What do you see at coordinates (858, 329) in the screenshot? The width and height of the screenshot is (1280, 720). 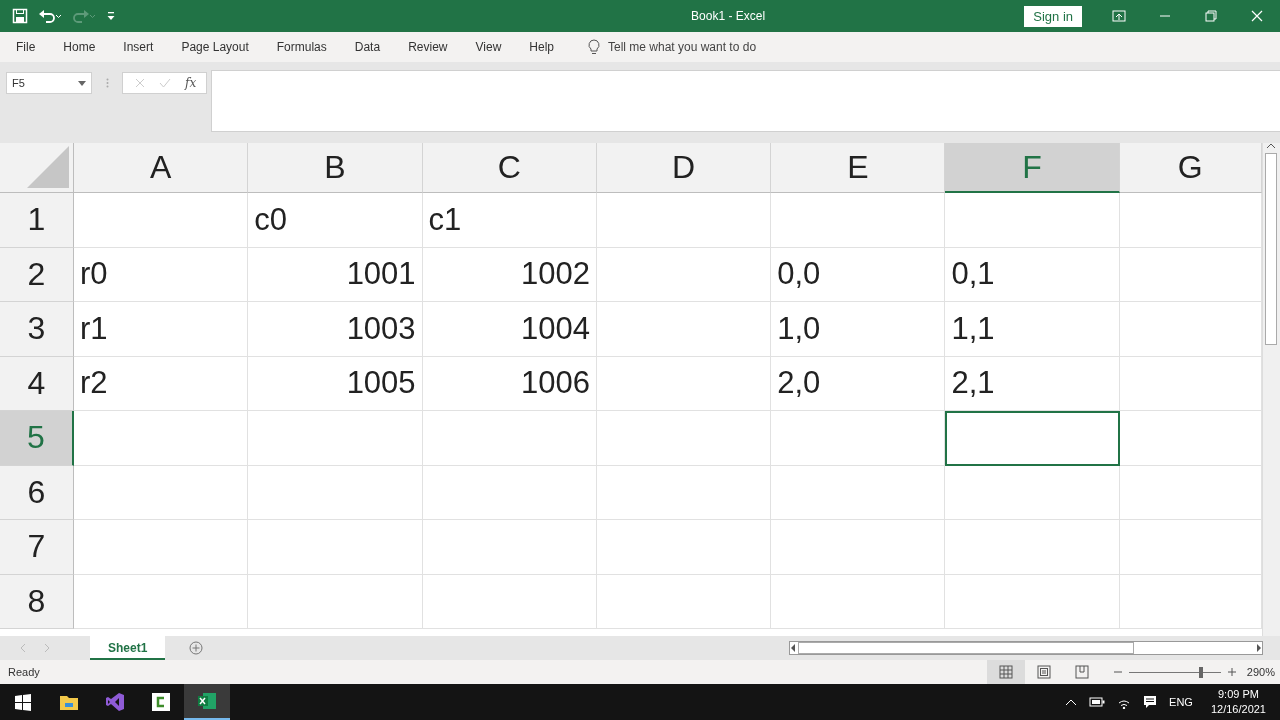 I see `table-cell: 1,0` at bounding box center [858, 329].